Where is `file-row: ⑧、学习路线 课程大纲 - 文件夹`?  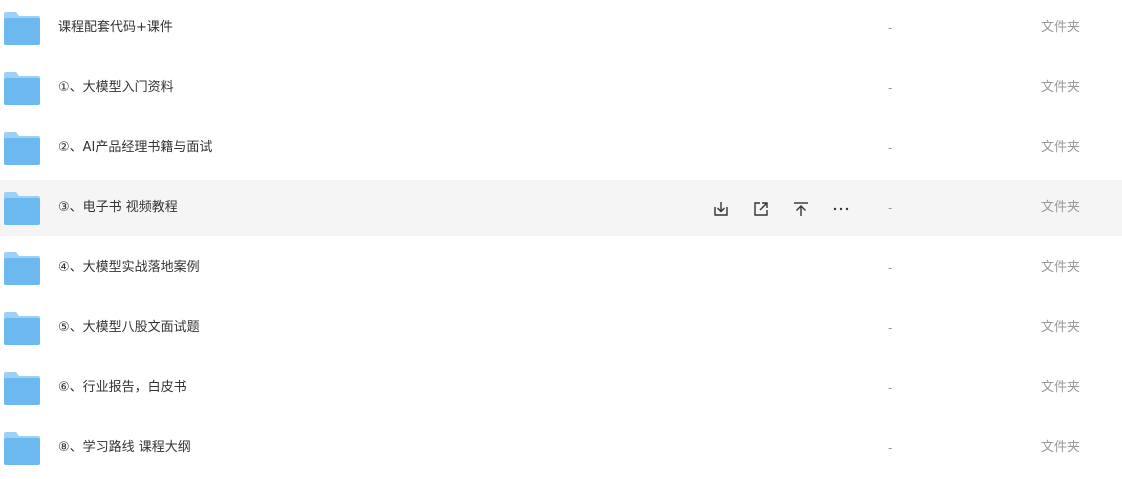
file-row: ⑧、学习路线 课程大纲 - 文件夹 is located at coordinates (561, 448).